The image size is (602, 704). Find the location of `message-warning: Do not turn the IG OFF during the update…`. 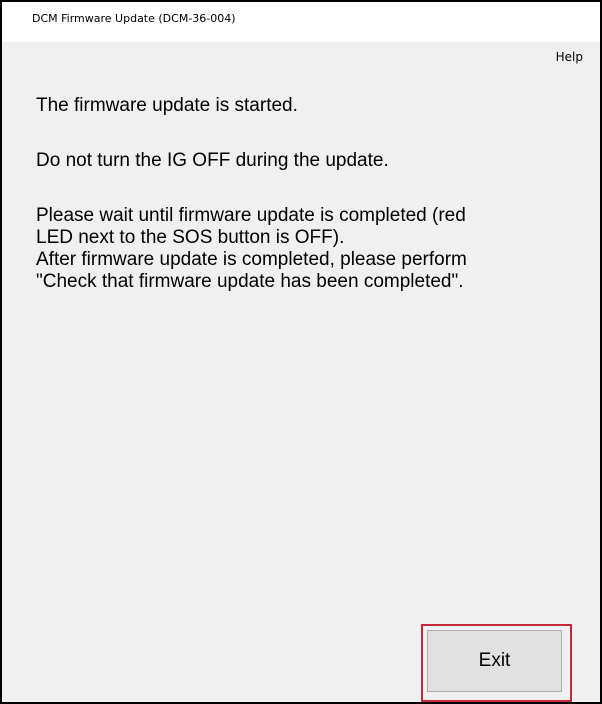

message-warning: Do not turn the IG OFF during the update… is located at coordinates (212, 160).